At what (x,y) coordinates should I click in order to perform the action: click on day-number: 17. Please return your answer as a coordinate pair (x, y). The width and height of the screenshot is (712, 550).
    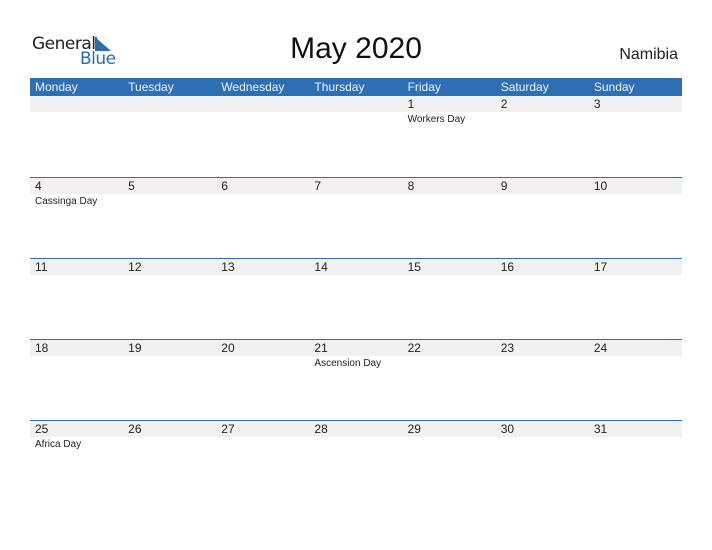
    Looking at the image, I should click on (635, 267).